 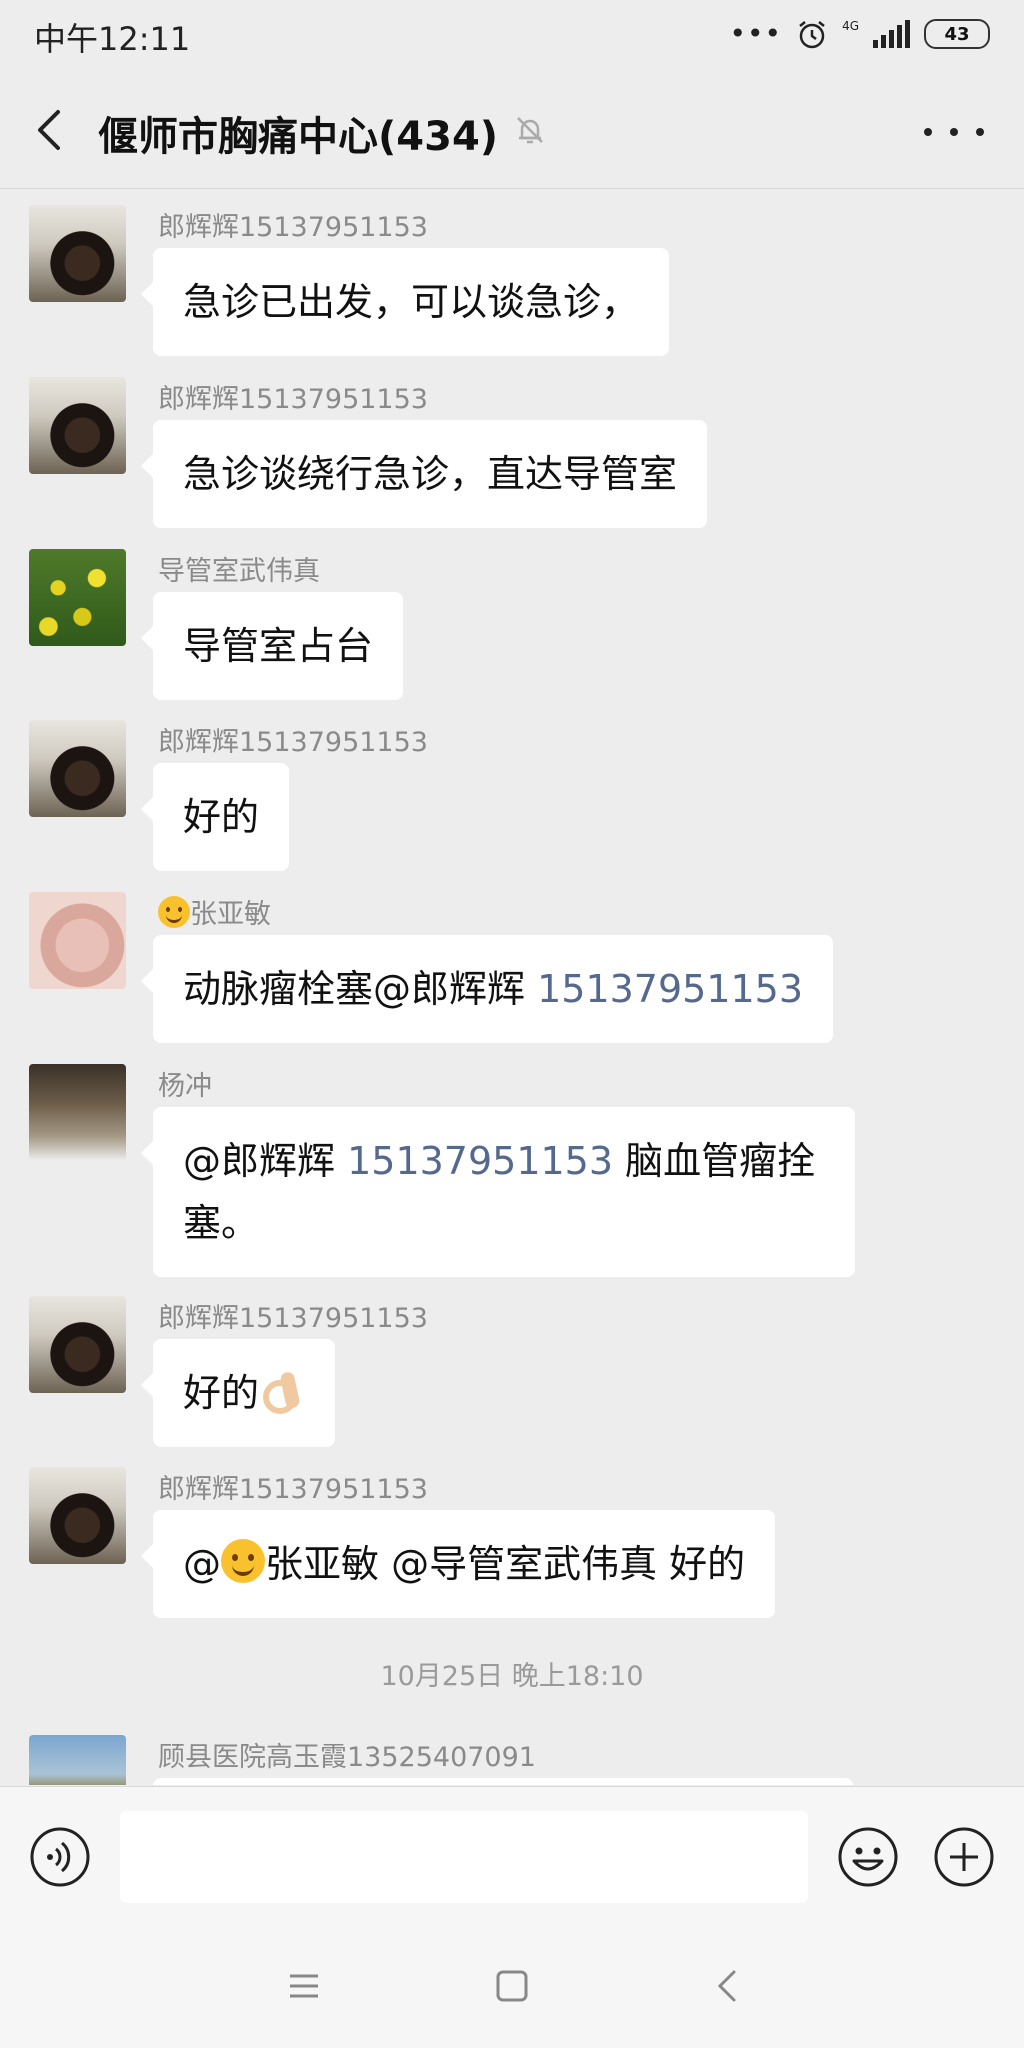 What do you see at coordinates (860, 34) in the screenshot?
I see `status-icons: ••• 4G 43` at bounding box center [860, 34].